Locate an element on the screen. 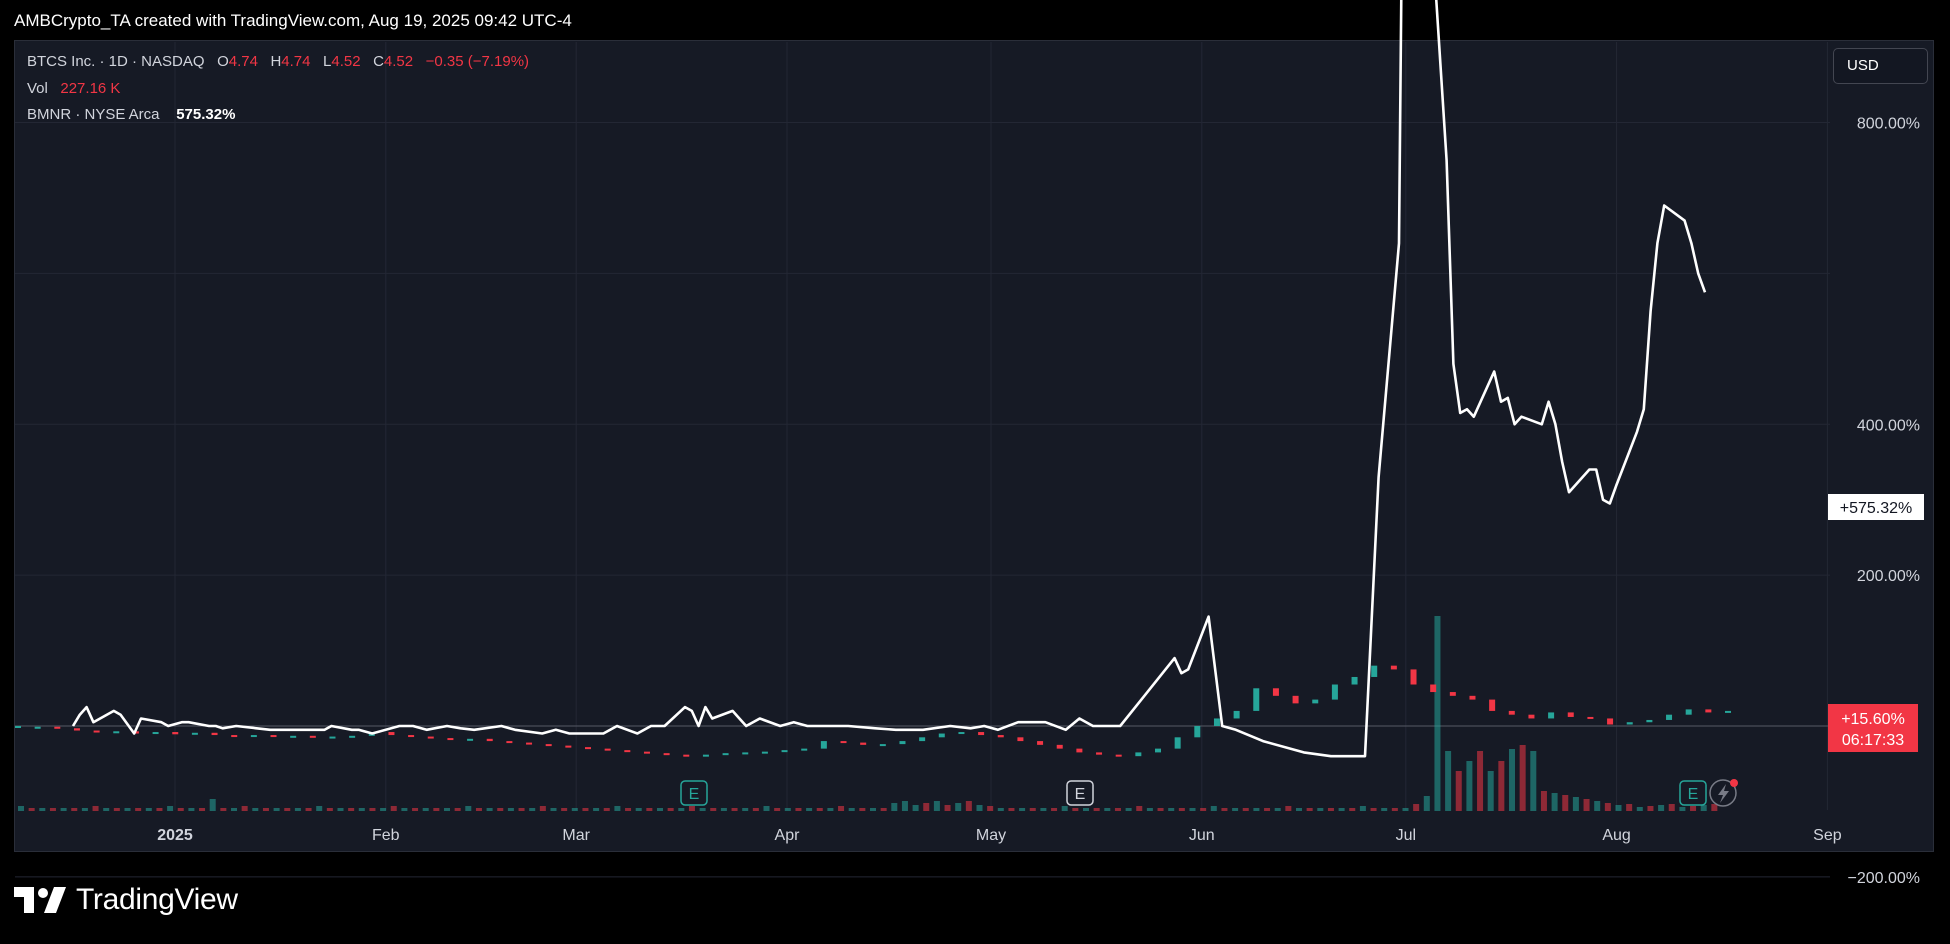  main-last-price-label: +15.60% is located at coordinates (1873, 719).